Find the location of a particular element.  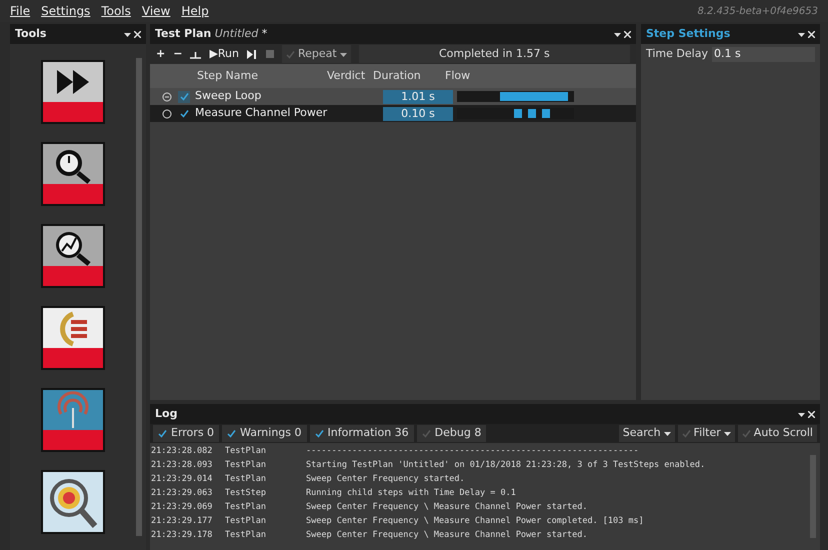

duration-cell: 1.01 s is located at coordinates (418, 97).